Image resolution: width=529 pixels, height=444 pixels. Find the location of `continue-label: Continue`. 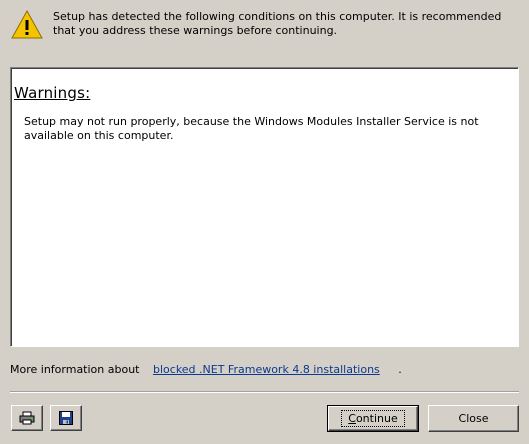

continue-label: Continue is located at coordinates (373, 418).